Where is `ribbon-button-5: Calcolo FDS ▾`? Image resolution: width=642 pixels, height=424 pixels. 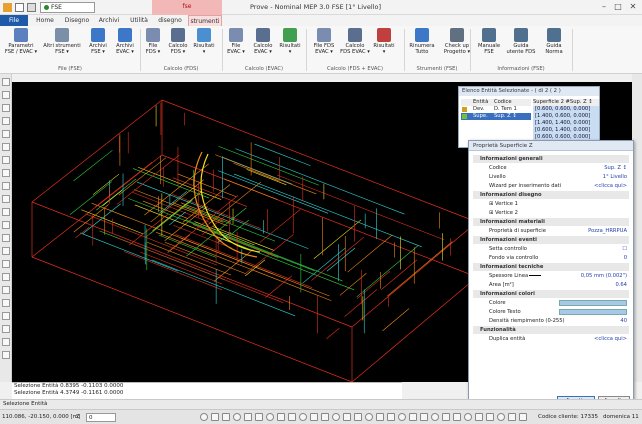 ribbon-button-5: Calcolo FDS ▾ is located at coordinates (178, 41).